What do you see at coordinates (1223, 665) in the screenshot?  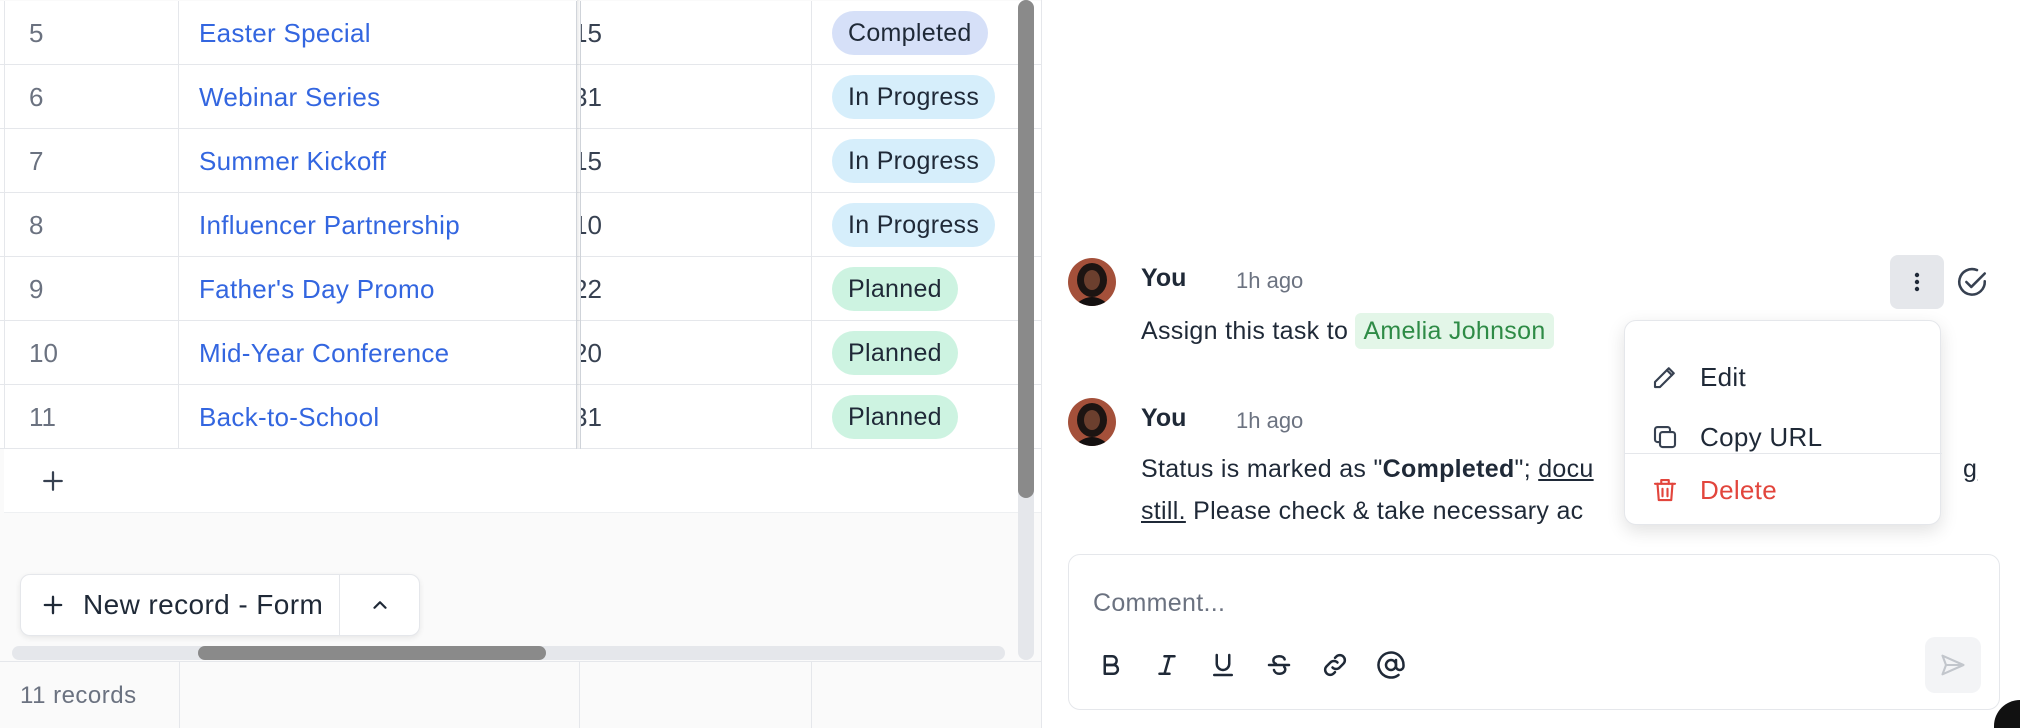 I see `underline-button` at bounding box center [1223, 665].